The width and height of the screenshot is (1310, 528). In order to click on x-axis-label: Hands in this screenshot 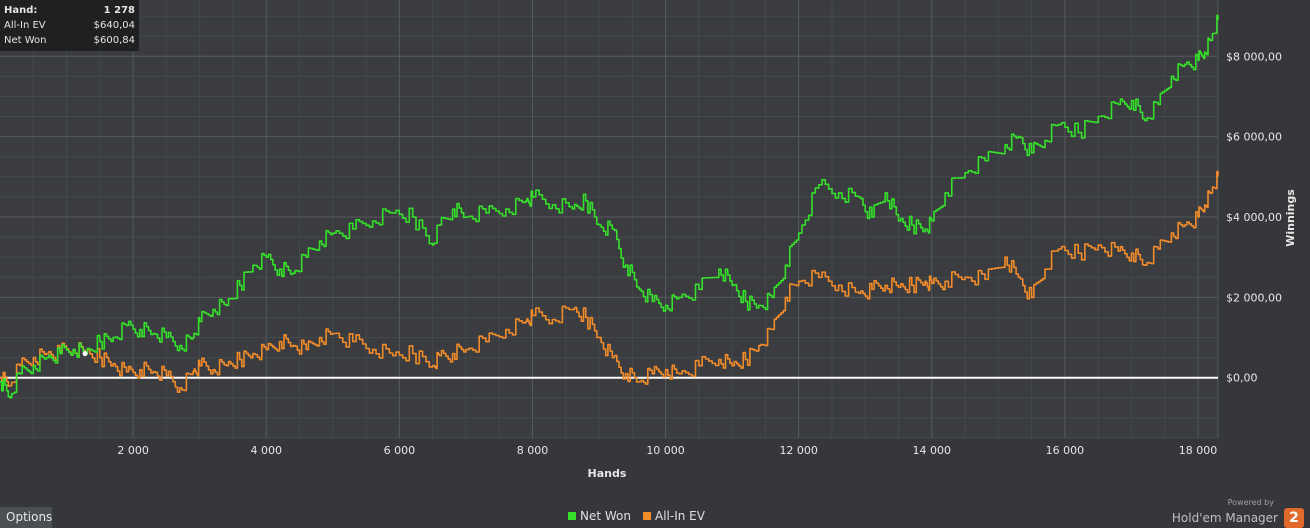, I will do `click(607, 473)`.